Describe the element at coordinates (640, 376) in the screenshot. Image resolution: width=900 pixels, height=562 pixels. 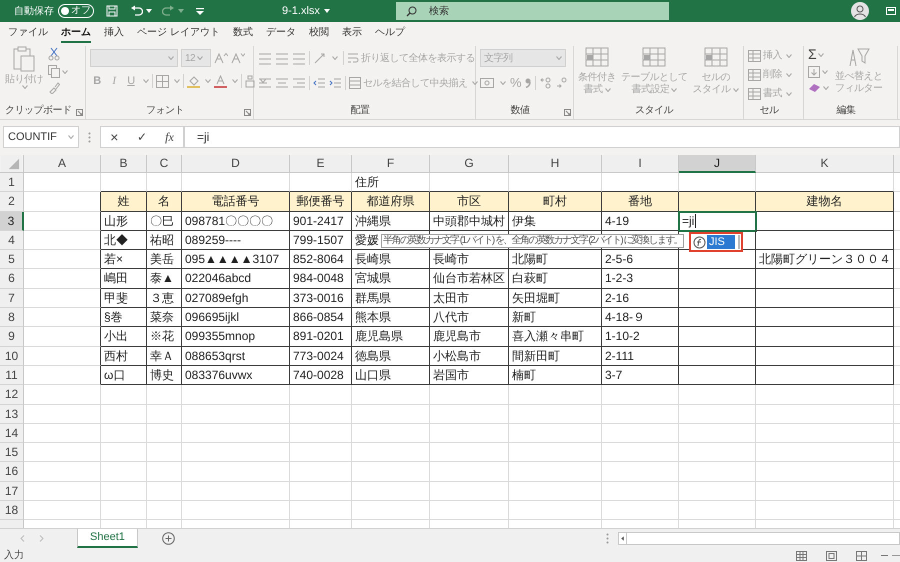
I see `table-cell: 3-7` at that location.